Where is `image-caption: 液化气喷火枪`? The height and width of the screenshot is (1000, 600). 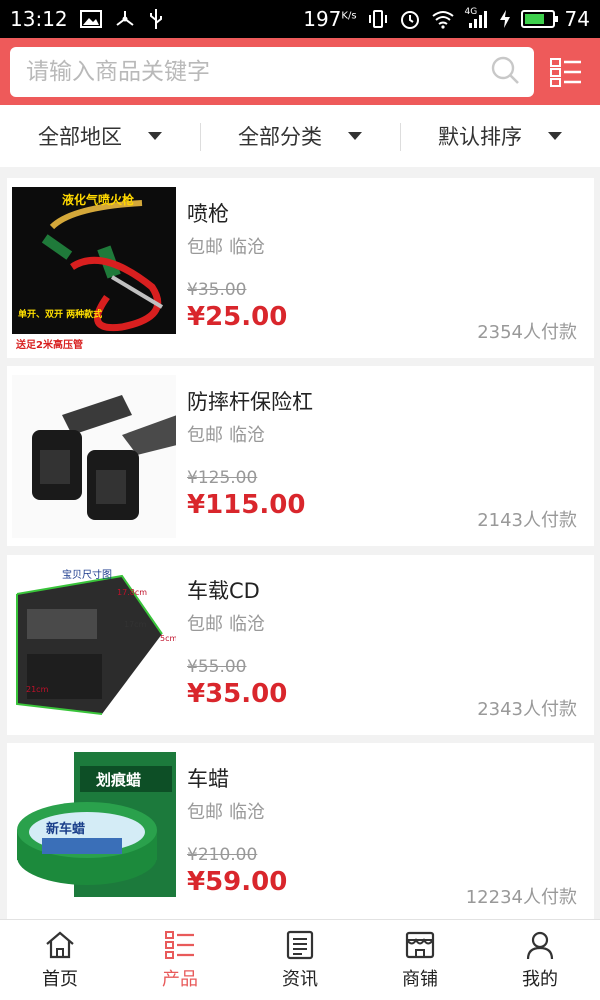 image-caption: 液化气喷火枪 is located at coordinates (98, 200).